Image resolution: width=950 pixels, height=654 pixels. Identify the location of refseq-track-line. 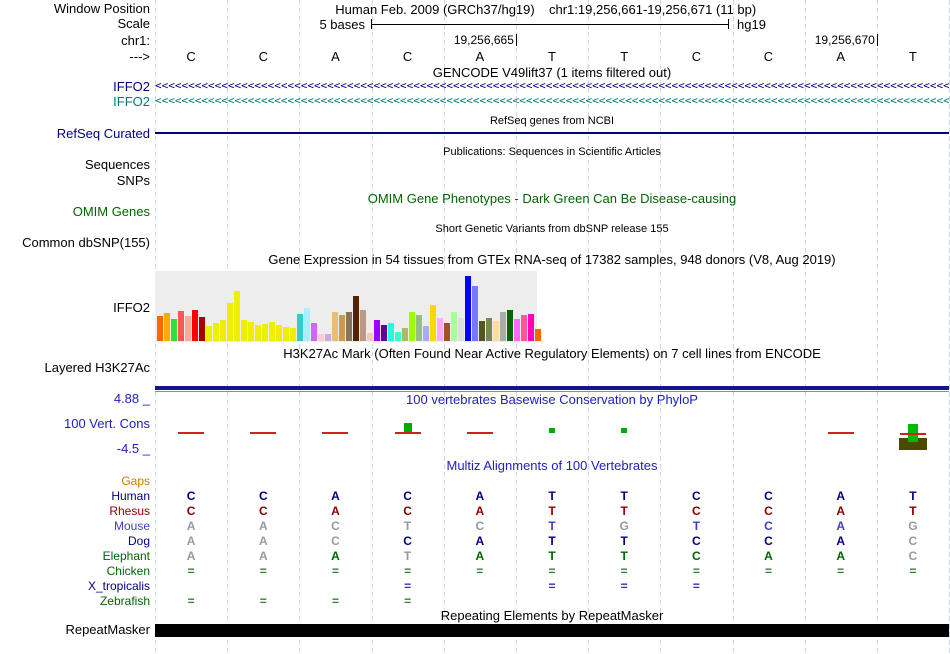
(552, 133).